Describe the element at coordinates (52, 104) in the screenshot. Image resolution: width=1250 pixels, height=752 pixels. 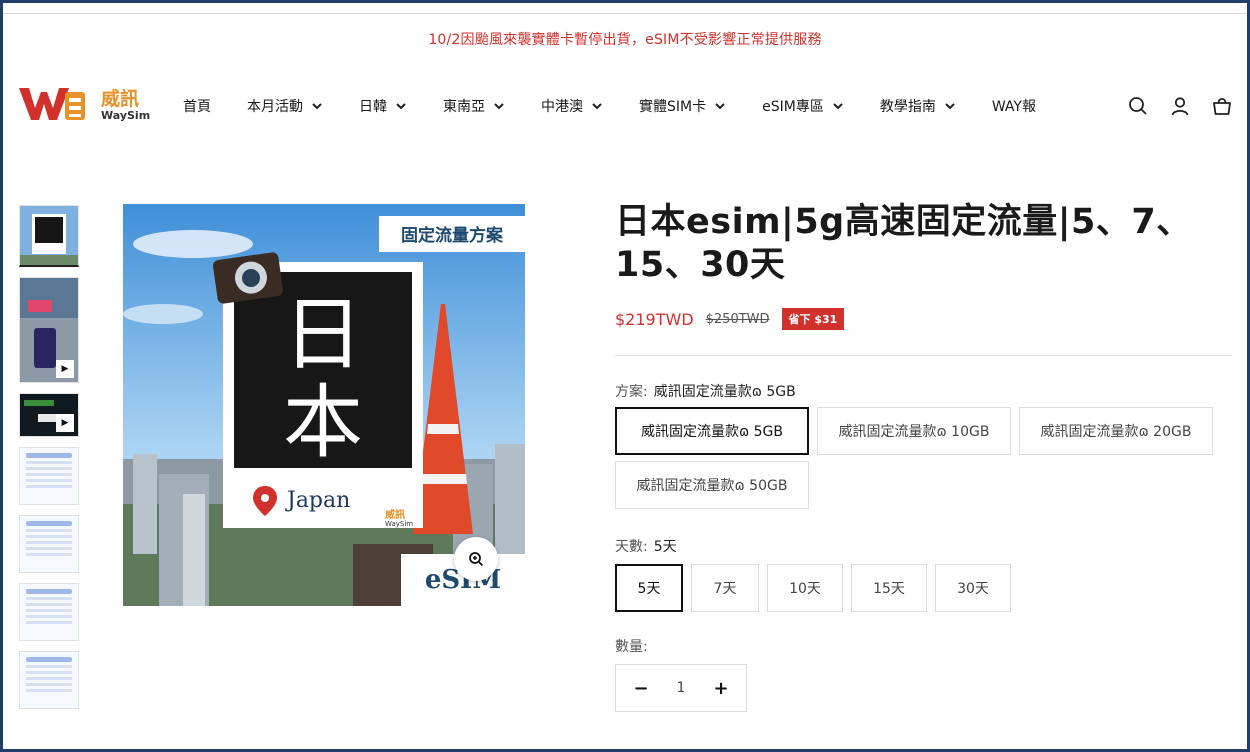
I see `waysim-logo-mark` at that location.